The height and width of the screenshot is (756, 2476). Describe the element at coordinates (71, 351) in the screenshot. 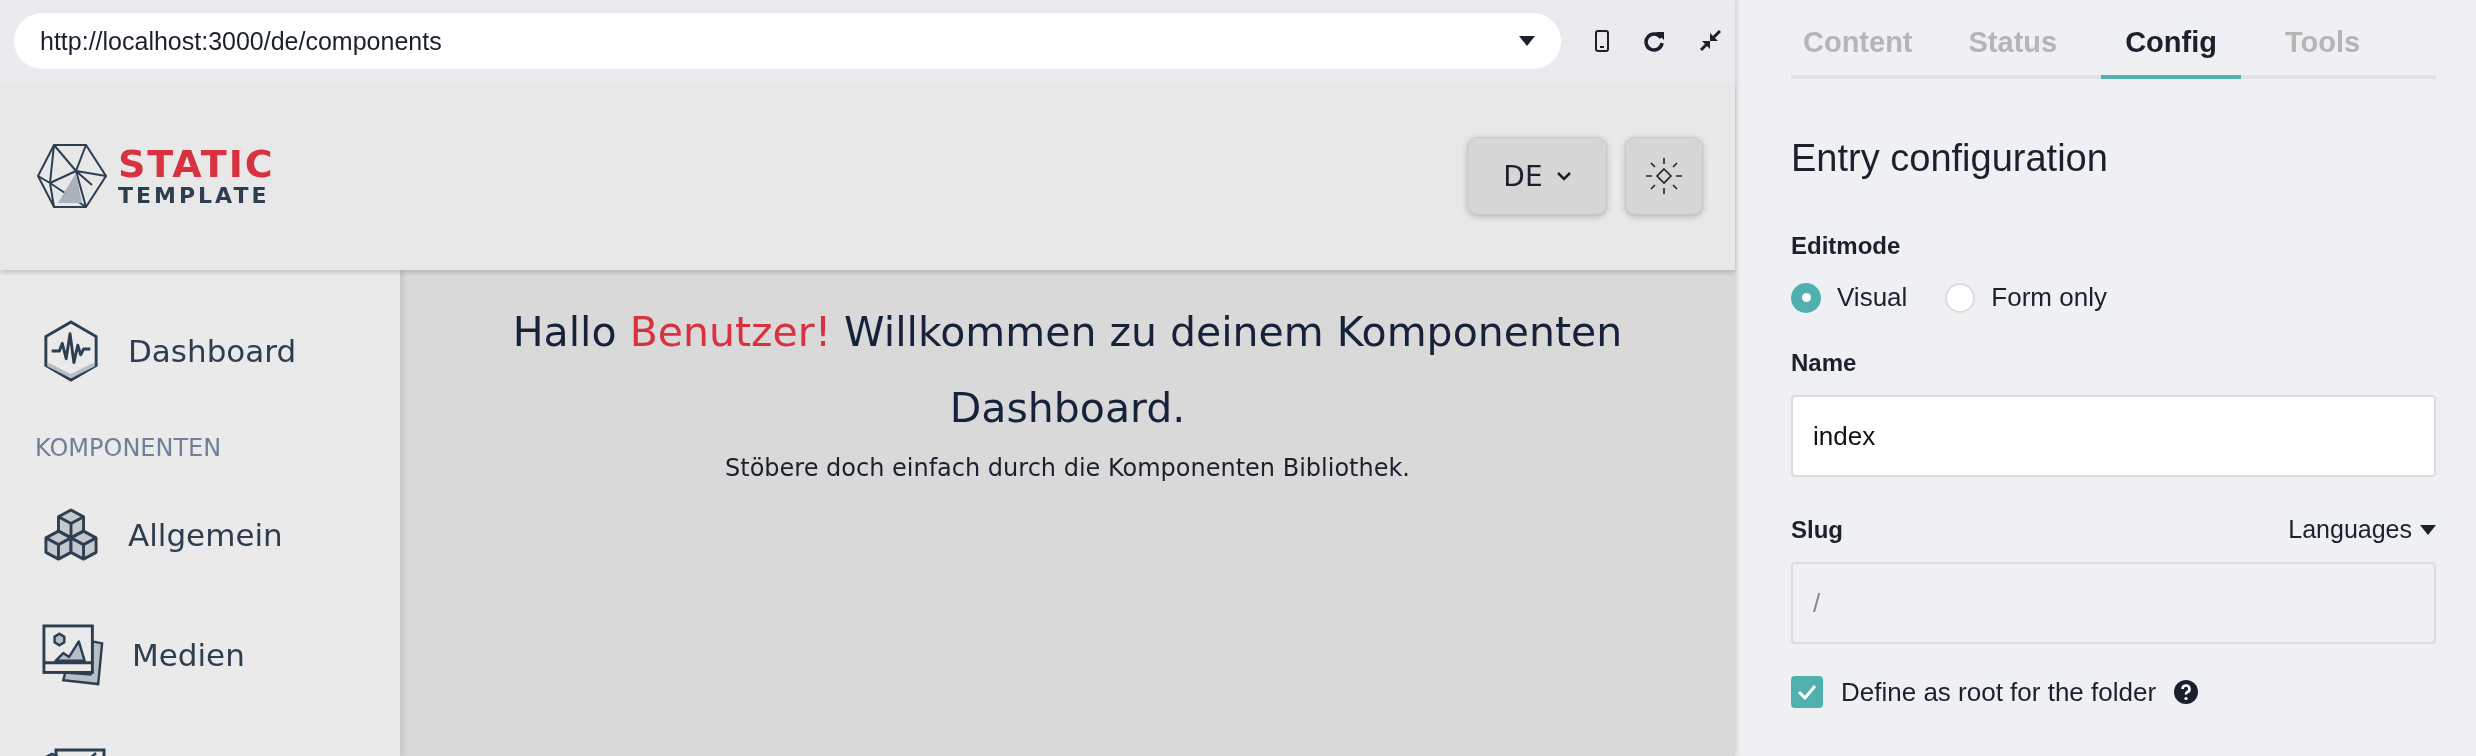

I see `pulse-icon` at that location.